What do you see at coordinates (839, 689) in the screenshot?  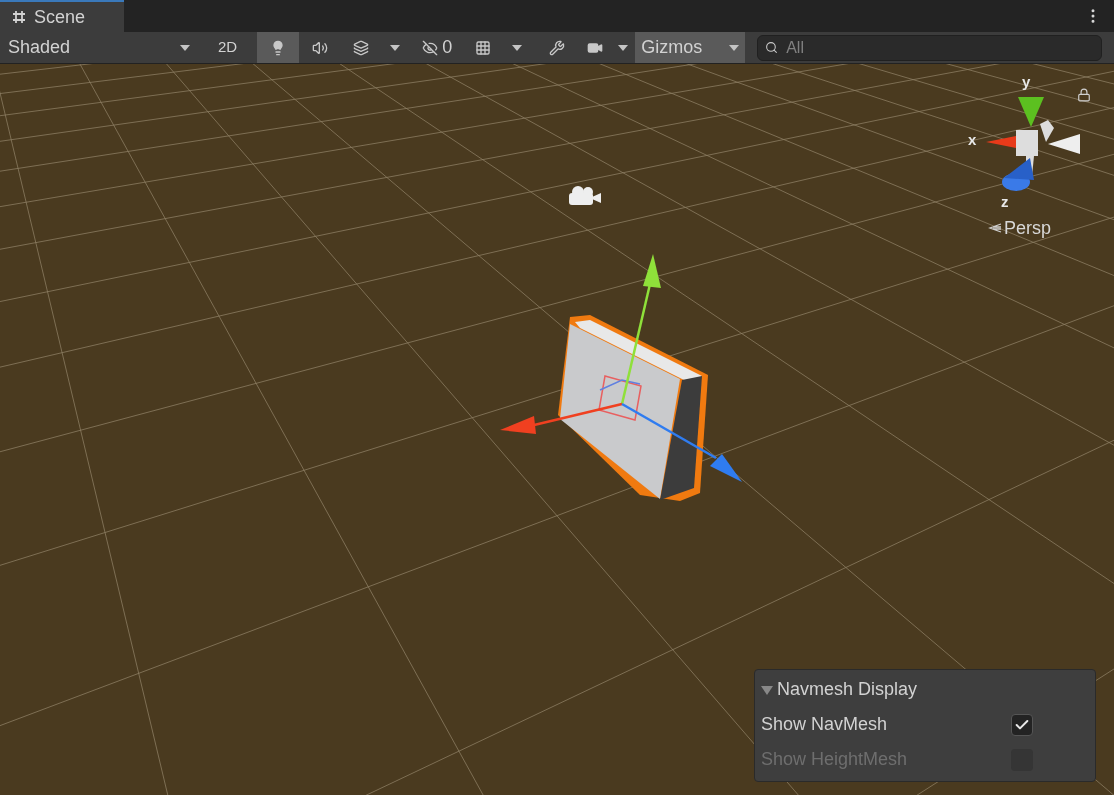 I see `panel-header: Navmesh Display` at bounding box center [839, 689].